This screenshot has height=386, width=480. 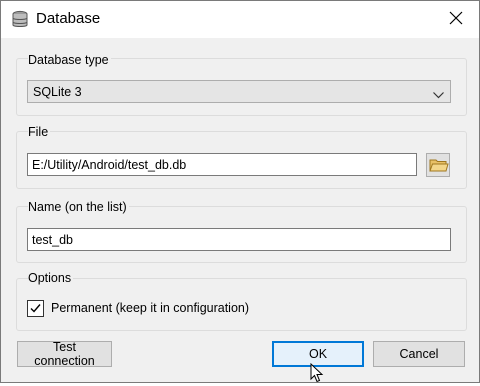 I want to click on permanent-checkbox-label: Permanent (keep it in configuration), so click(x=150, y=308).